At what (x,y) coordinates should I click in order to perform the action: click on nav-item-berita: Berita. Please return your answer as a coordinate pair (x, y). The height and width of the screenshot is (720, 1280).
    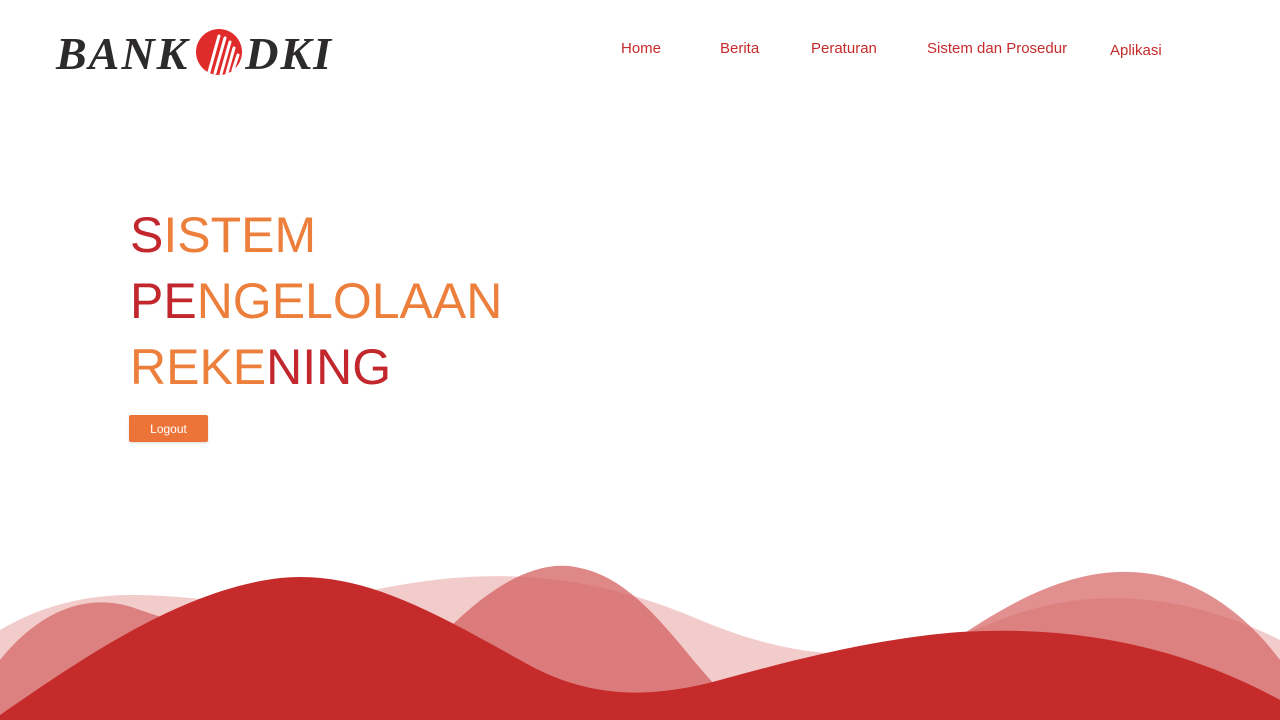
    Looking at the image, I should click on (739, 48).